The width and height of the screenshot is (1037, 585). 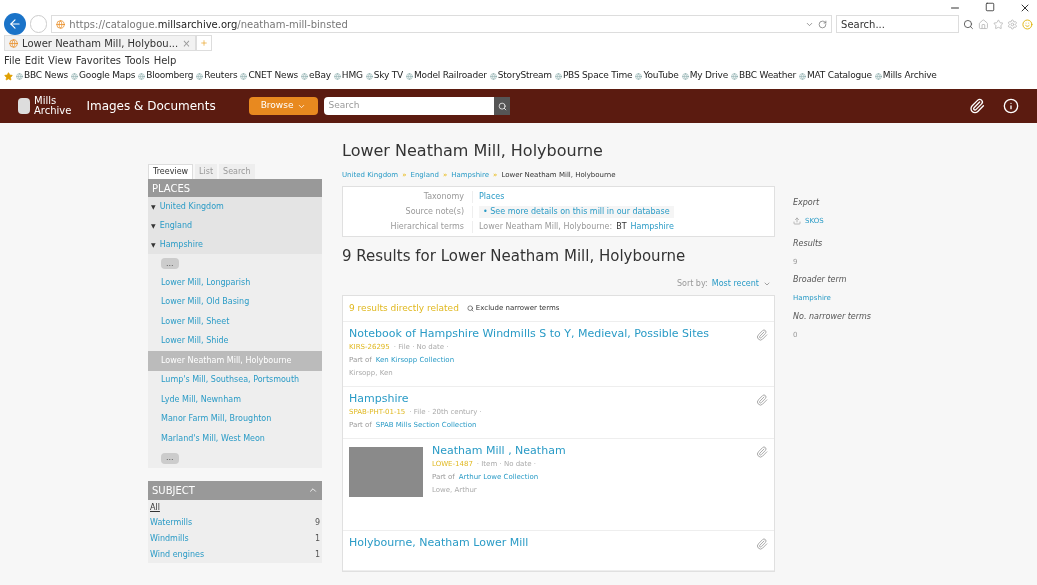 What do you see at coordinates (107, 76) in the screenshot?
I see `favorite-link: Google Maps` at bounding box center [107, 76].